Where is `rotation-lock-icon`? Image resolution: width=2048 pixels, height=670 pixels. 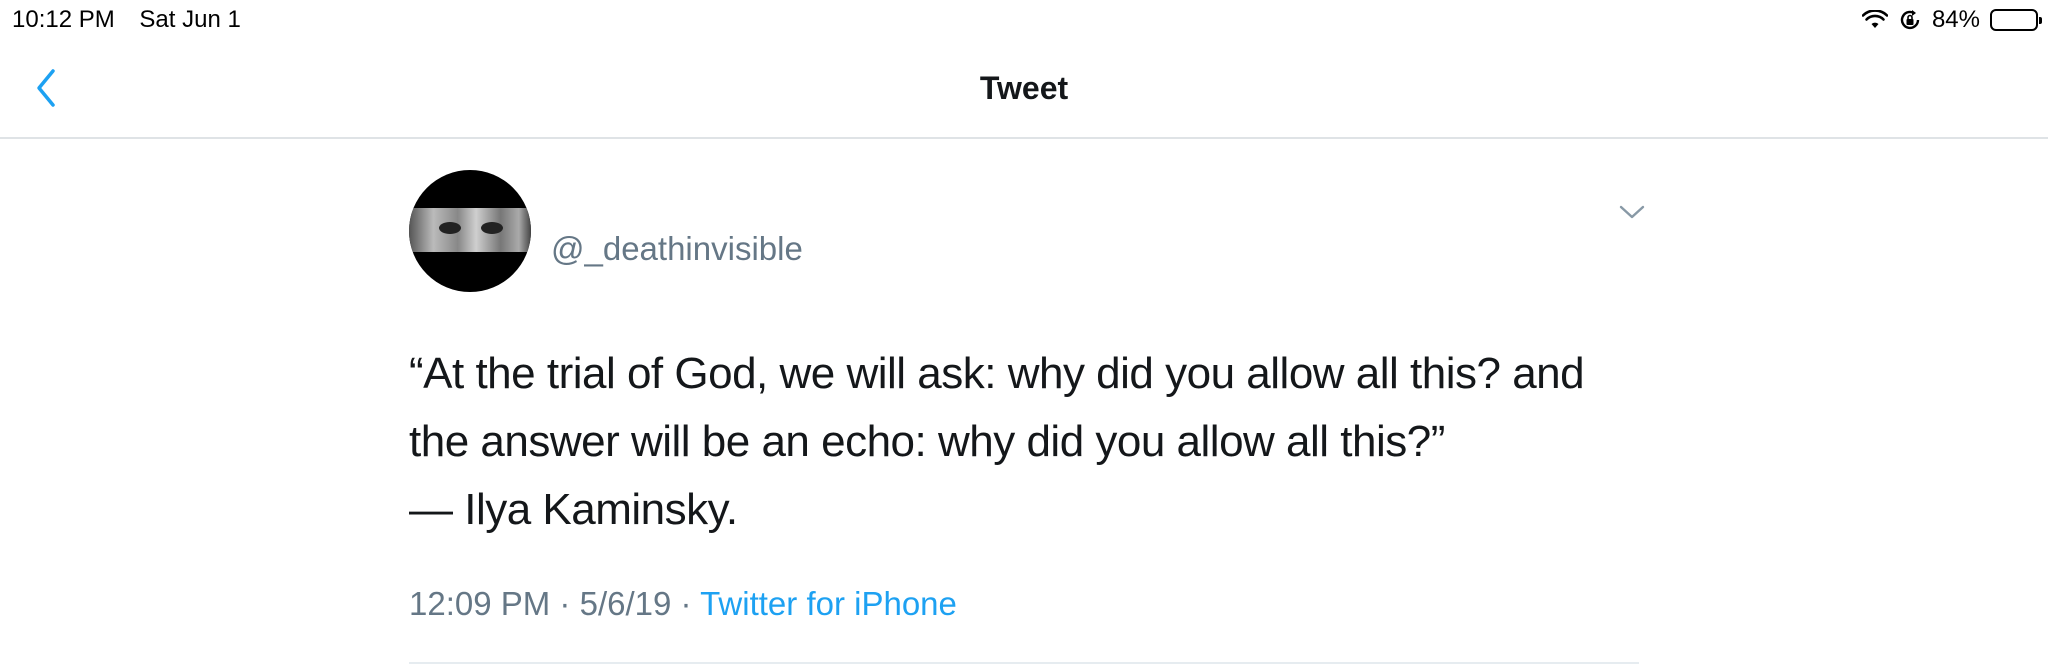
rotation-lock-icon is located at coordinates (1910, 20).